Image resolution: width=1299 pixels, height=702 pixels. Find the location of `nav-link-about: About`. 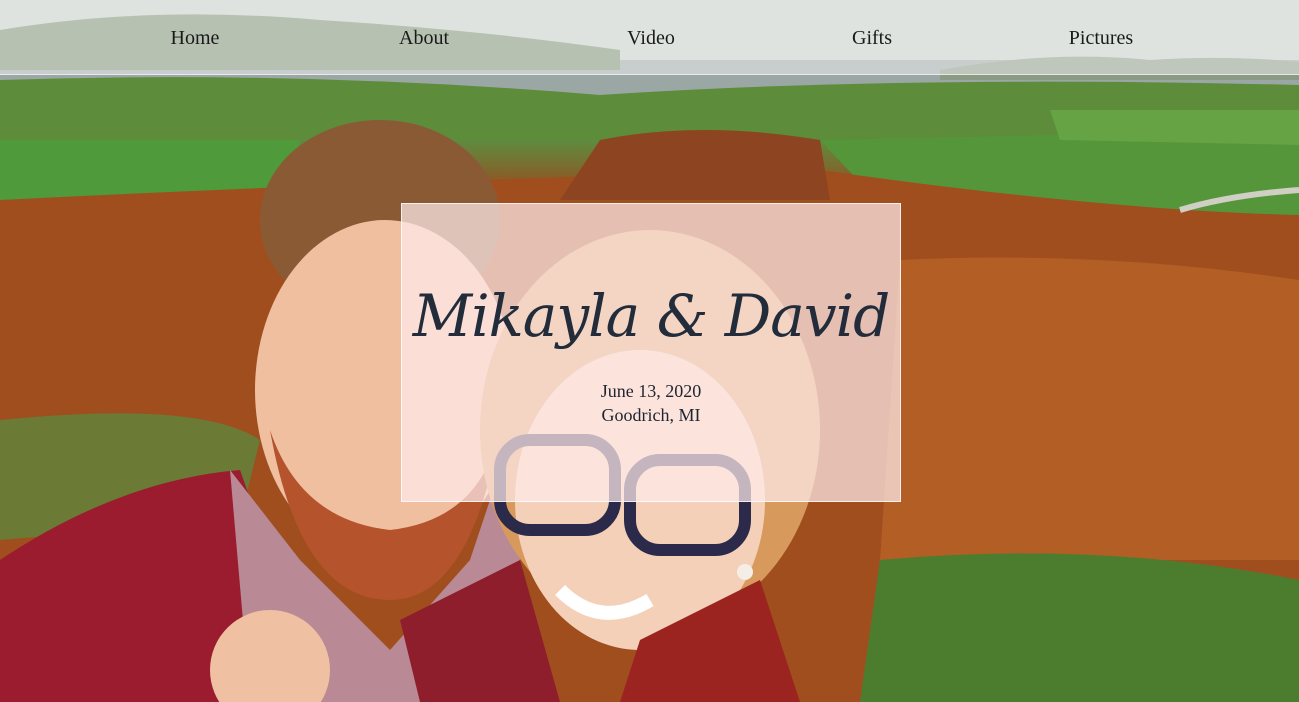

nav-link-about: About is located at coordinates (424, 38).